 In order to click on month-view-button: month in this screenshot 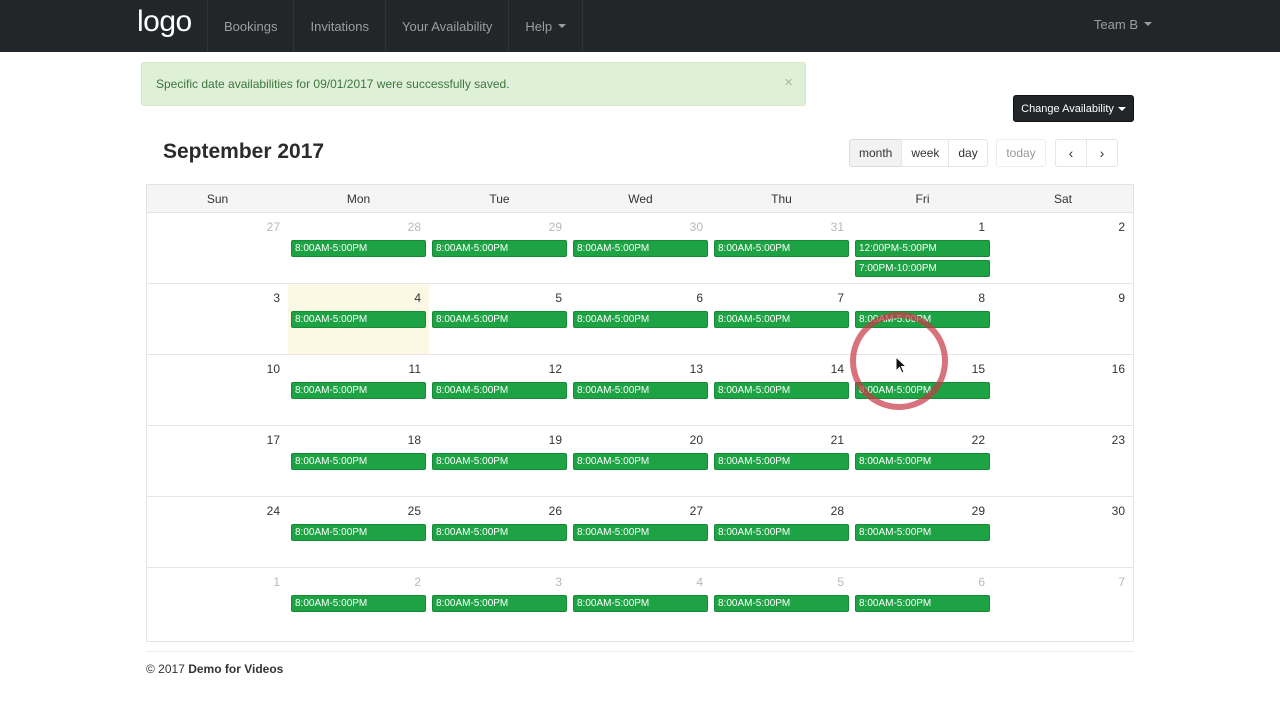, I will do `click(876, 153)`.